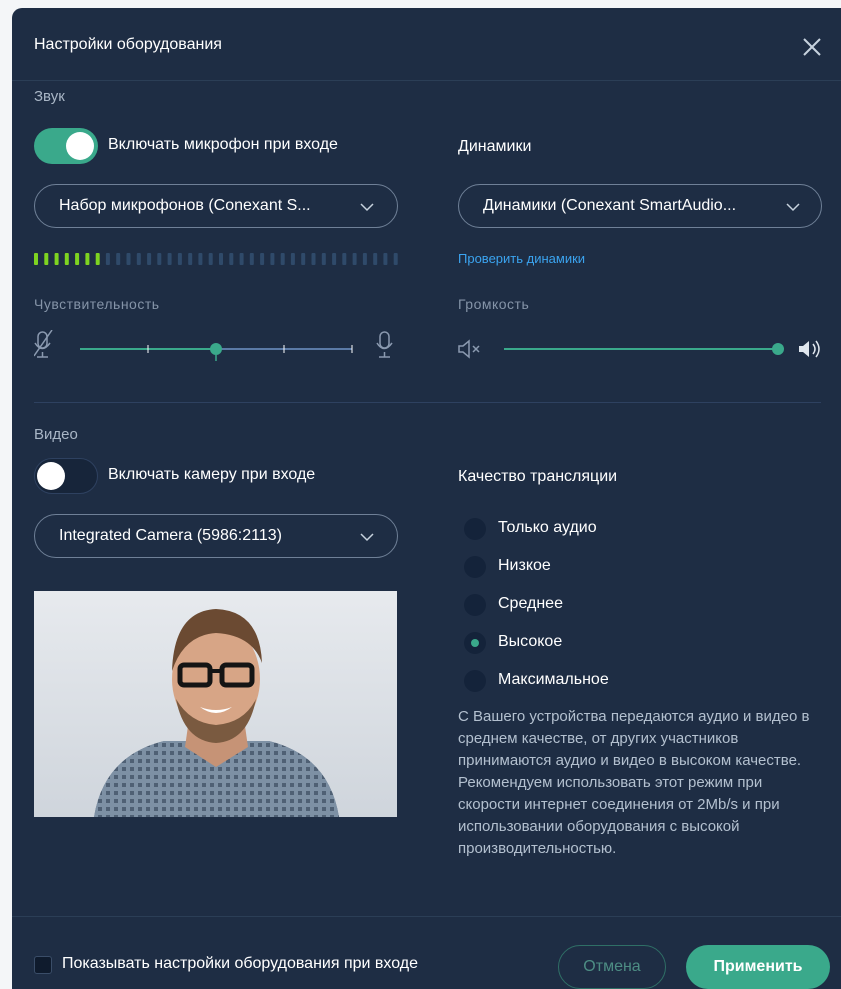 The image size is (841, 989). Describe the element at coordinates (469, 349) in the screenshot. I see `speaker-muted-icon` at that location.